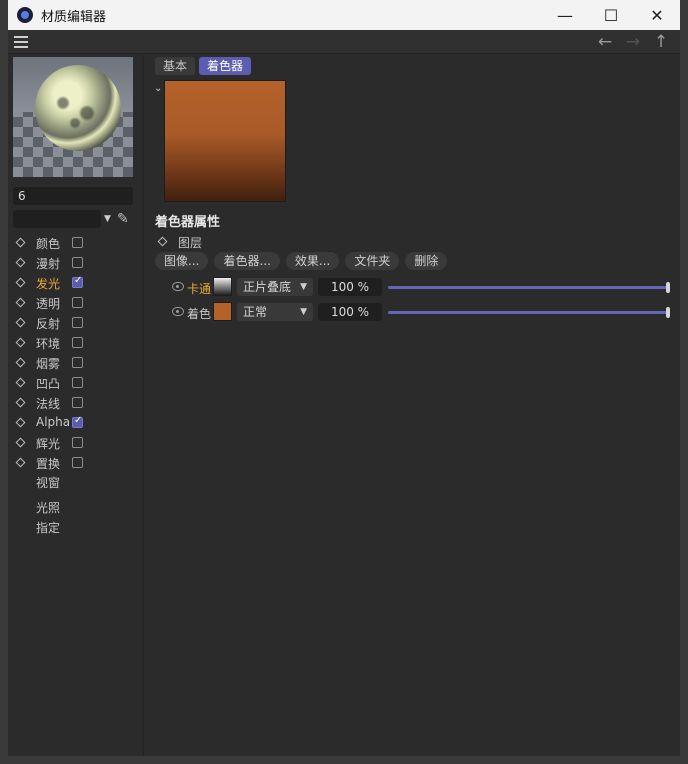  Describe the element at coordinates (267, 287) in the screenshot. I see `blend-mode-value: 正片叠底` at that location.